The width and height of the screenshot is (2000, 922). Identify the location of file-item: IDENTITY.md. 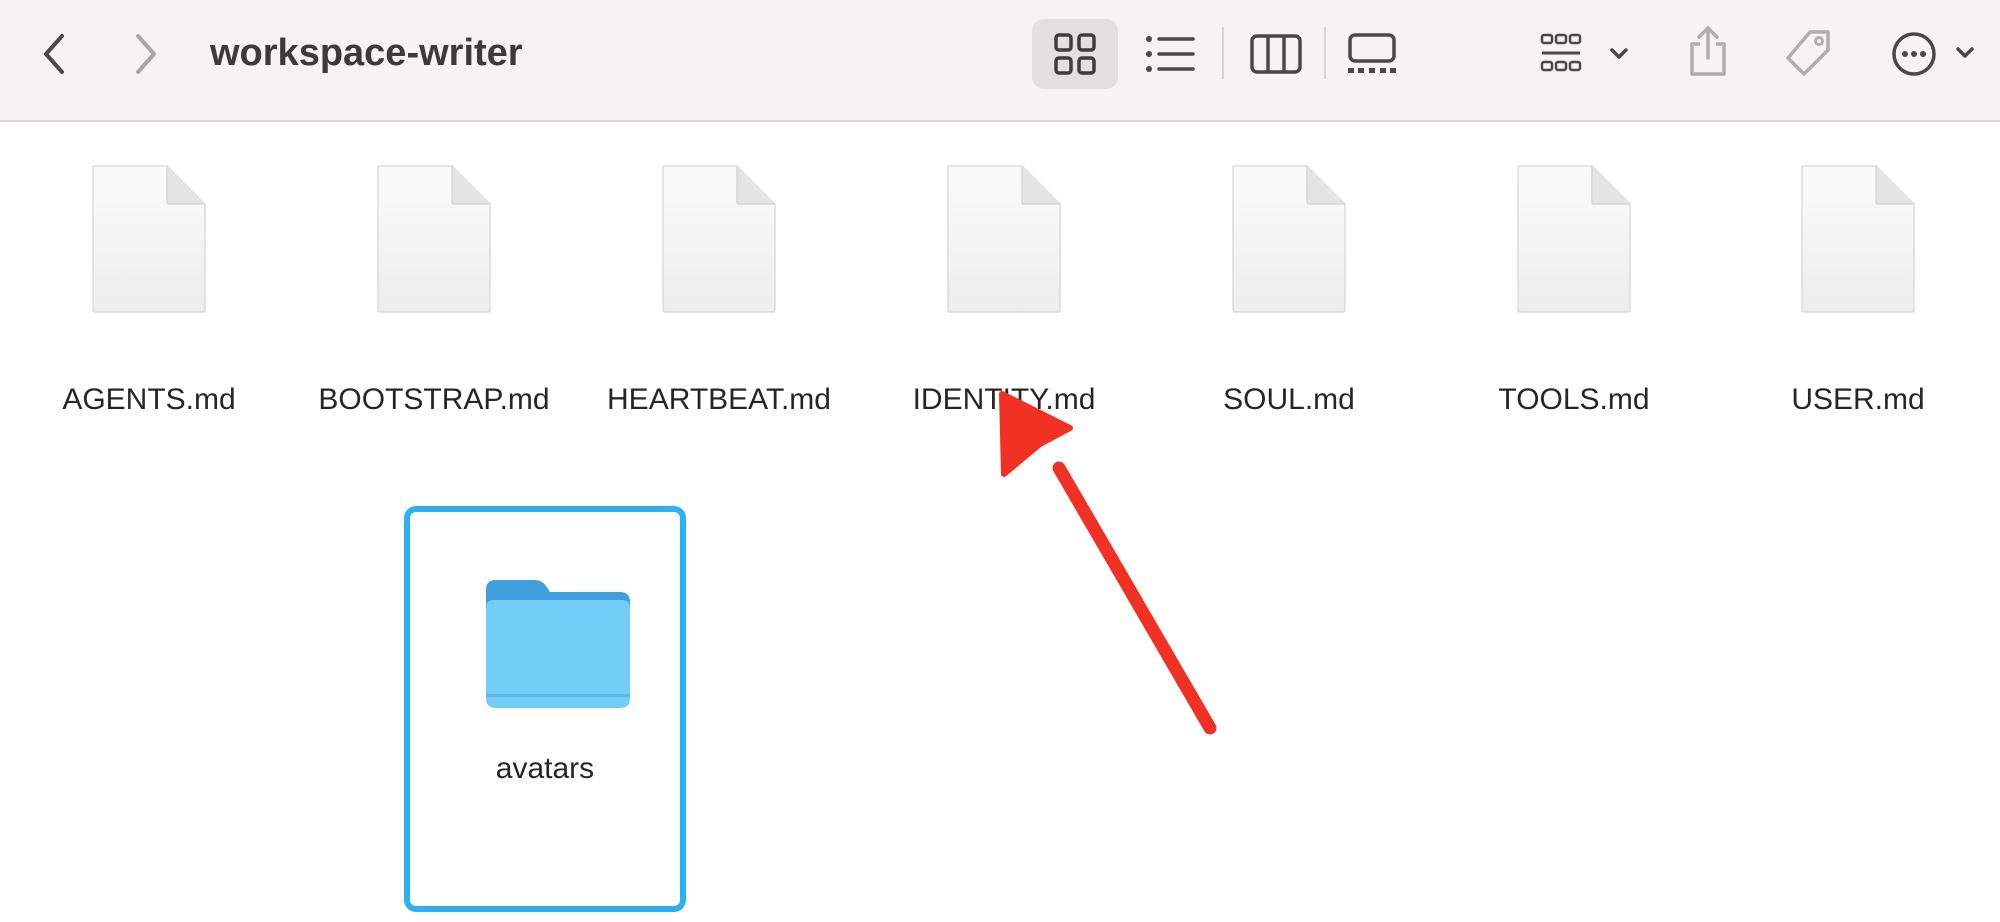
(1004, 290).